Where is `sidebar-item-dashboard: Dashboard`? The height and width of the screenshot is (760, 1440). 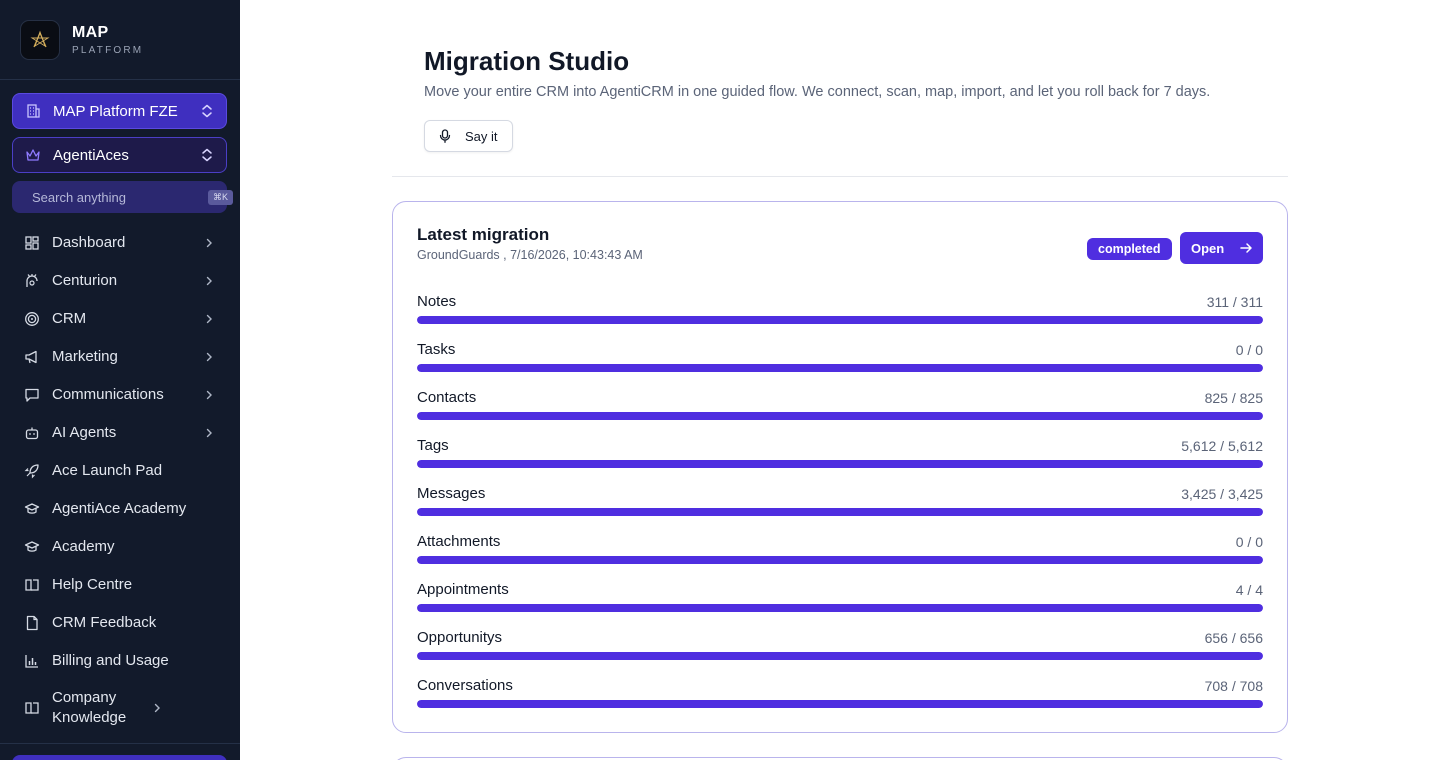
sidebar-item-dashboard: Dashboard is located at coordinates (120, 243).